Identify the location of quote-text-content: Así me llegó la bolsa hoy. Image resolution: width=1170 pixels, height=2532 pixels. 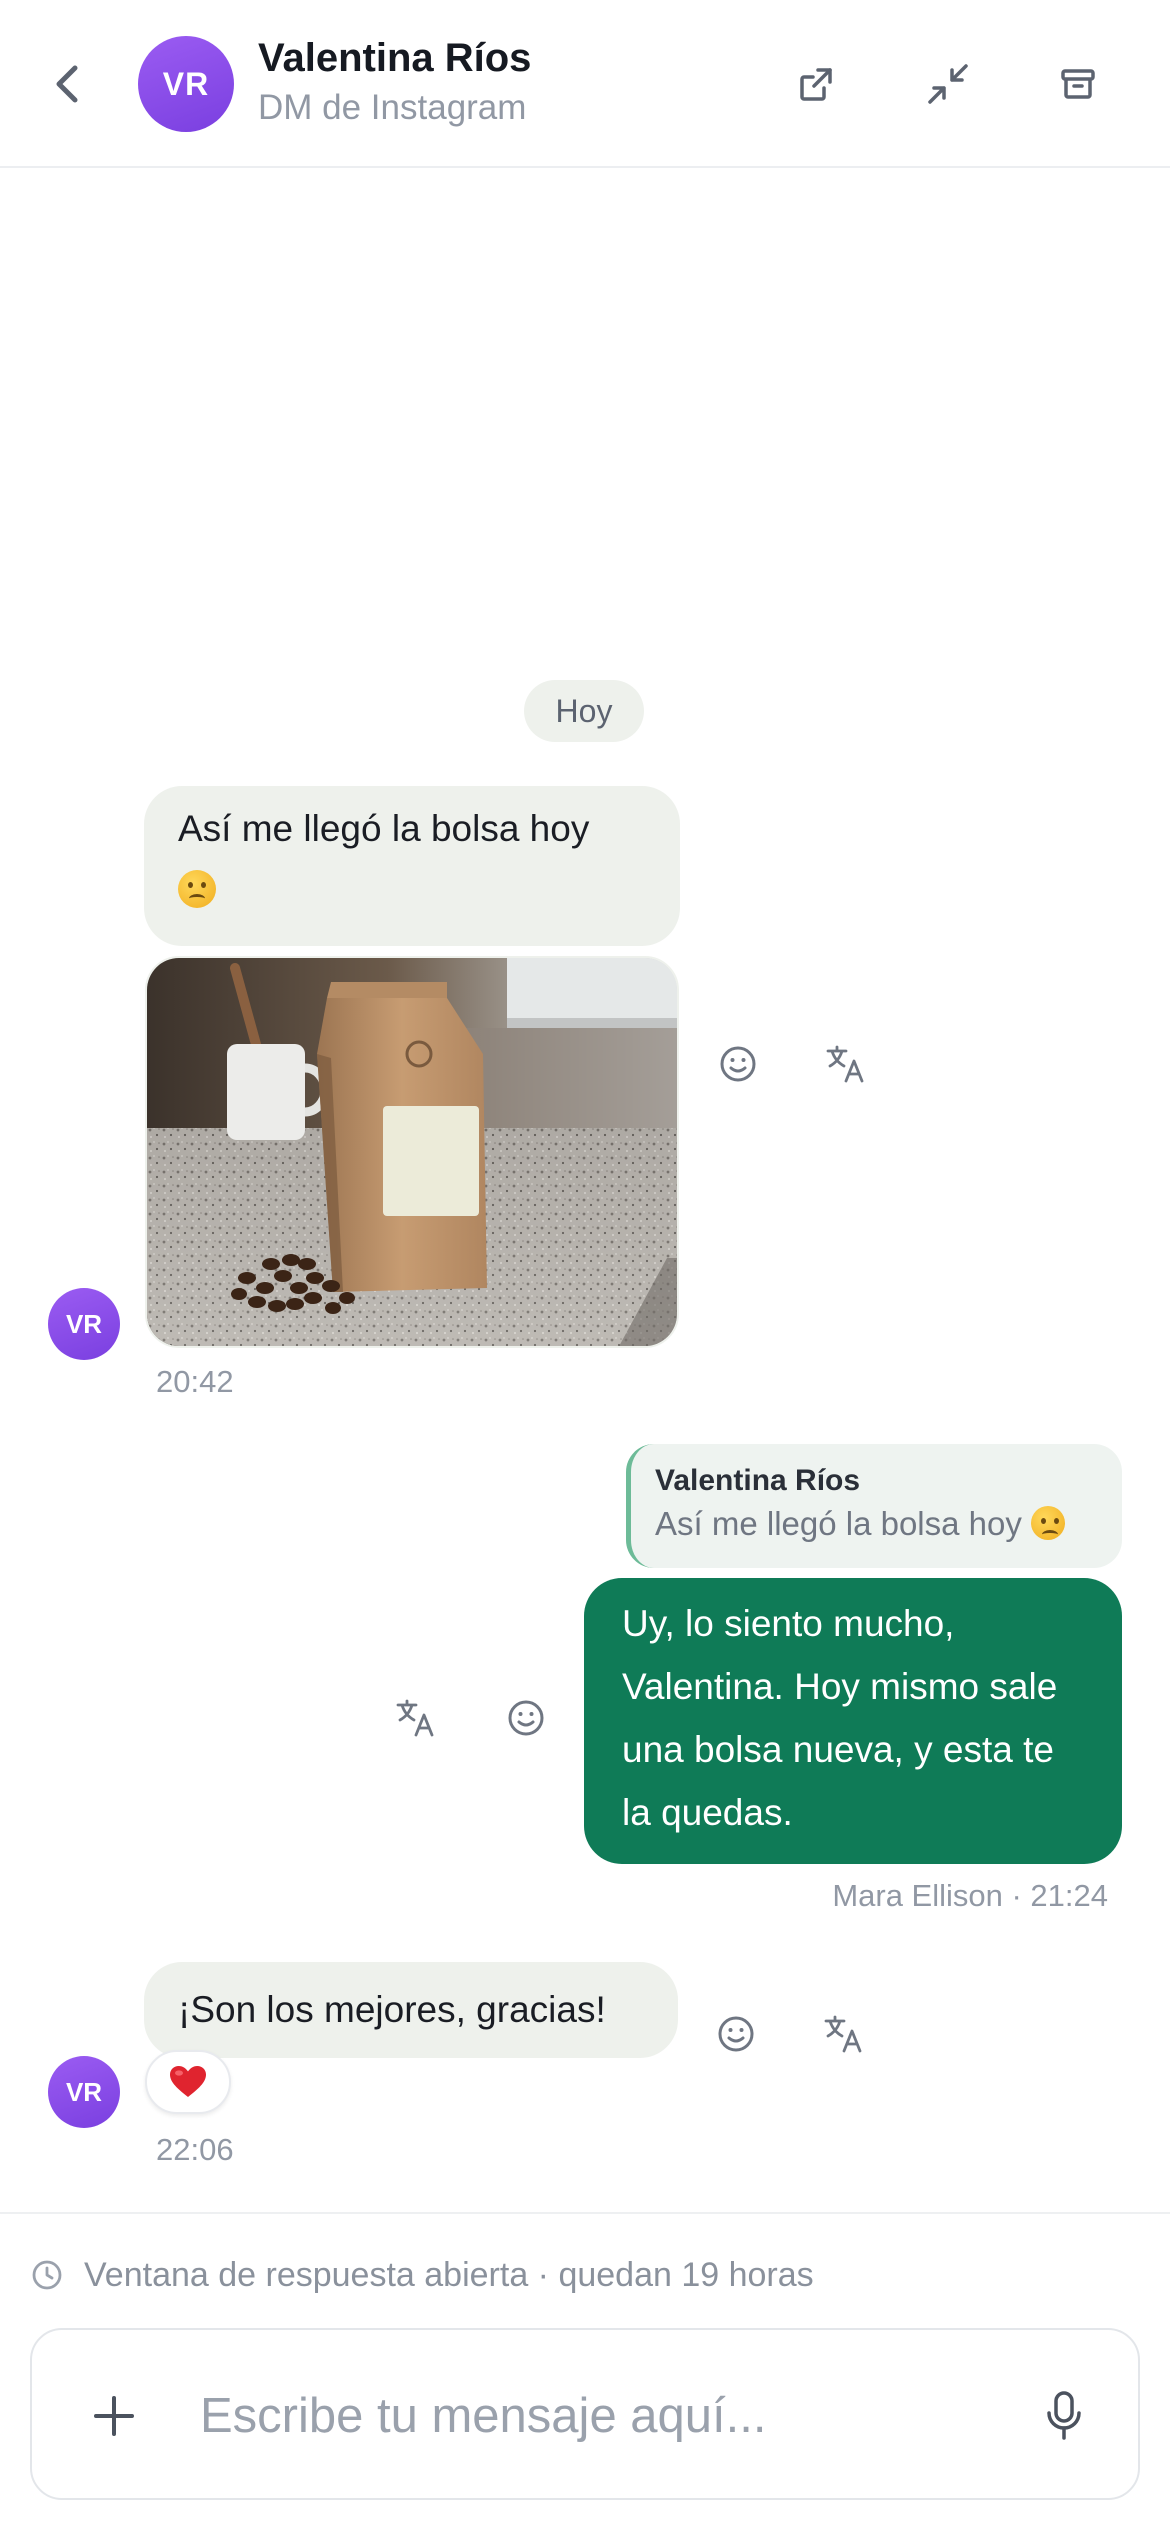
(838, 1523).